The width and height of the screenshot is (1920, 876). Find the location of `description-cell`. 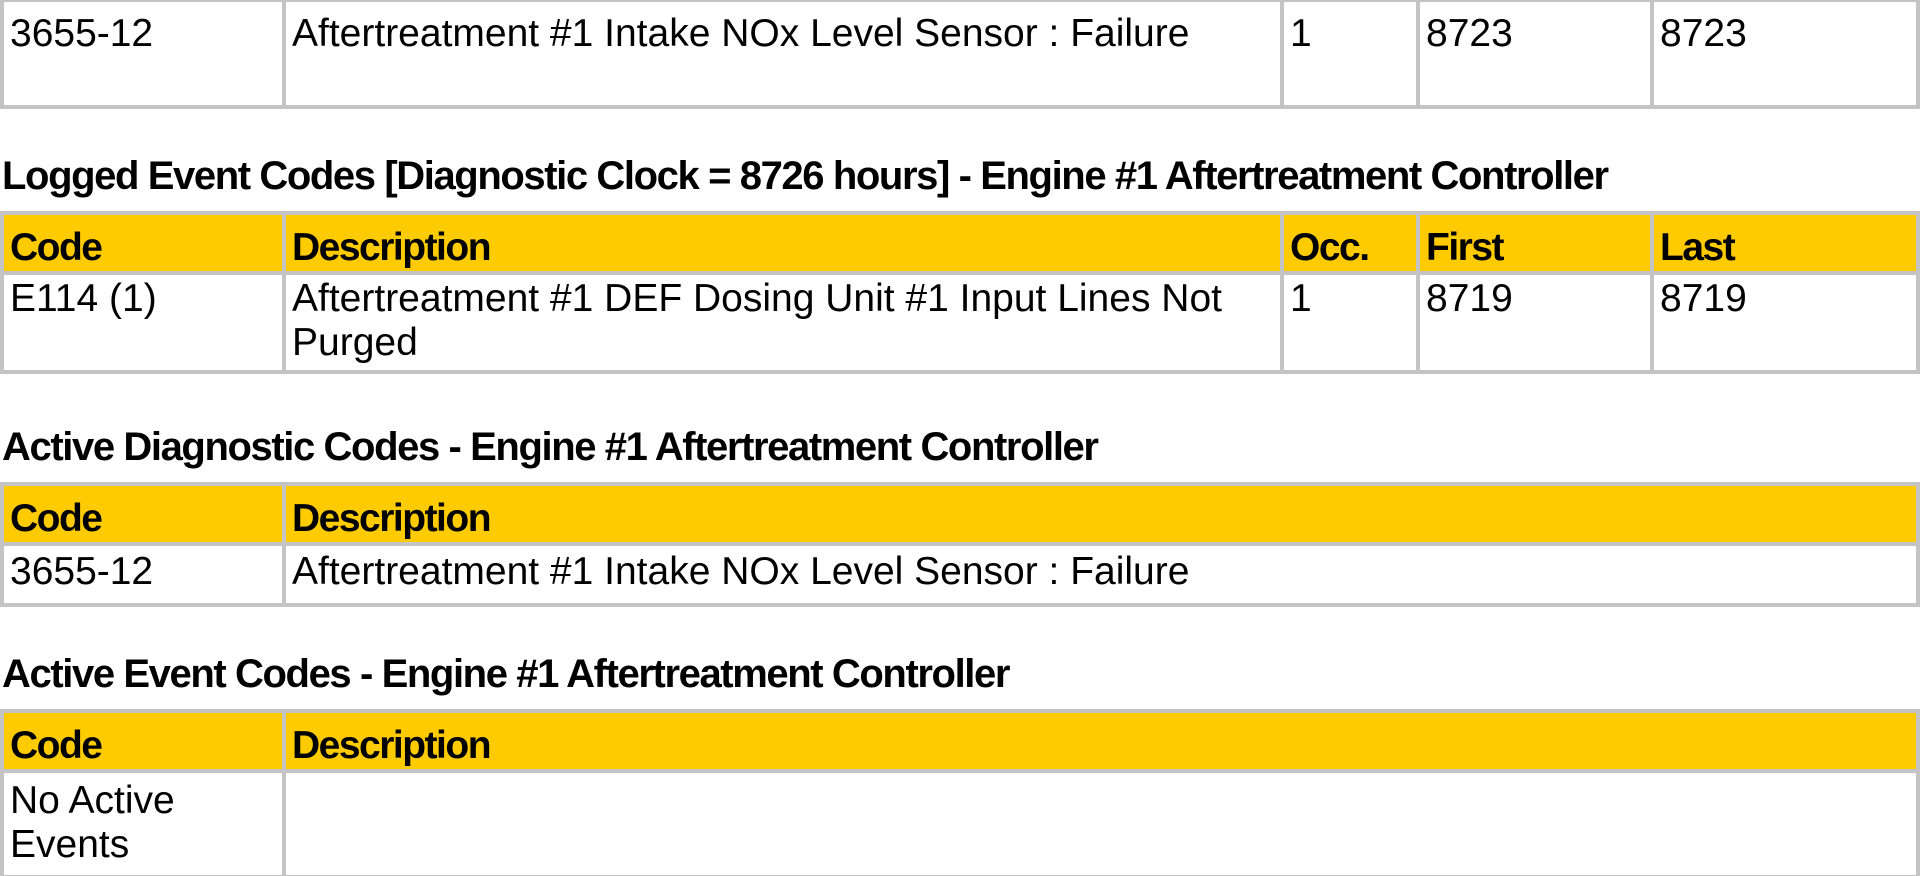

description-cell is located at coordinates (1101, 822).